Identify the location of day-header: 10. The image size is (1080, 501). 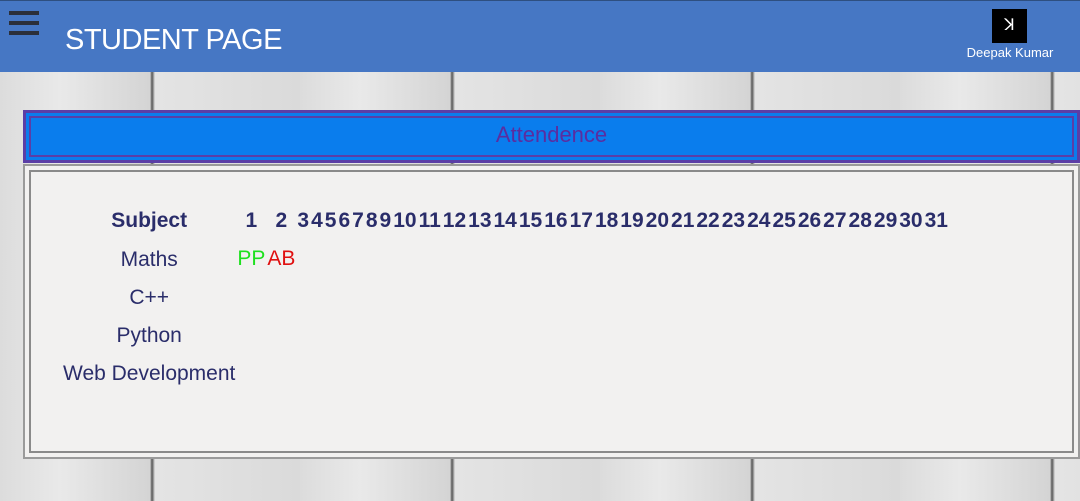
(405, 220).